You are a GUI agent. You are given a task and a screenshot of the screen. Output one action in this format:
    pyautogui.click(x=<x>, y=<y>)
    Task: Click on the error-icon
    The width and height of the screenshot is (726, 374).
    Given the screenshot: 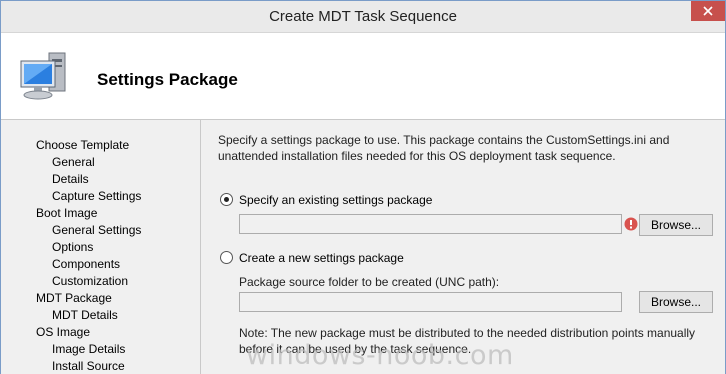 What is the action you would take?
    pyautogui.click(x=631, y=224)
    